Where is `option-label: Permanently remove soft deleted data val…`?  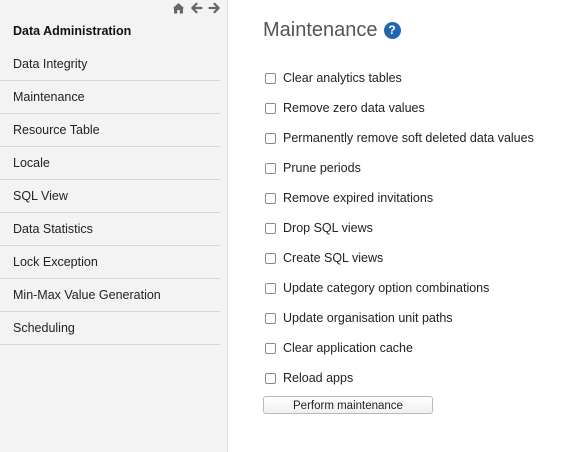 option-label: Permanently remove soft deleted data val… is located at coordinates (408, 138).